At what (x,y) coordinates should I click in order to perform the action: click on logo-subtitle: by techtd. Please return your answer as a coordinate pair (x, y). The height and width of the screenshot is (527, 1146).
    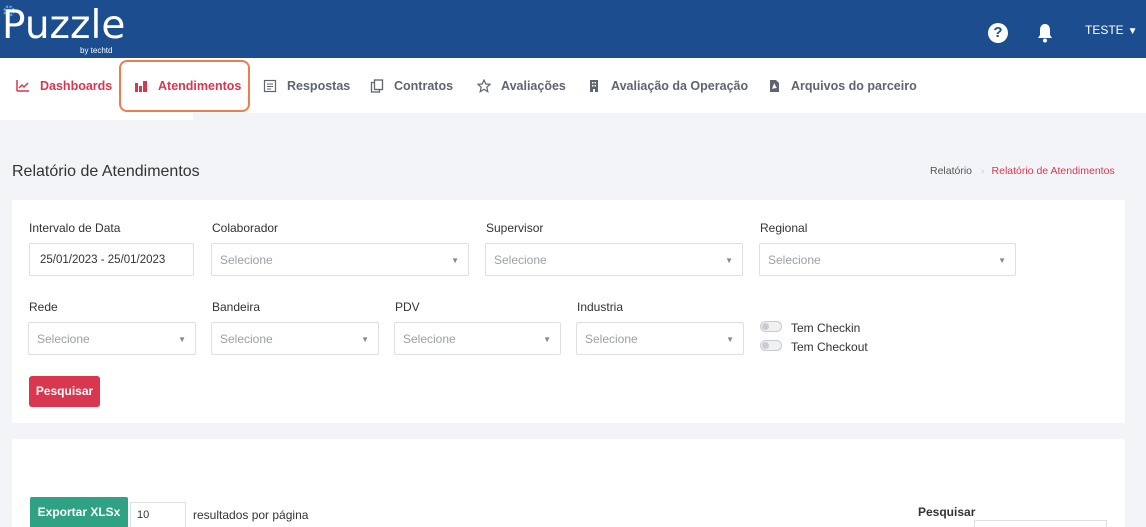
    Looking at the image, I should click on (96, 50).